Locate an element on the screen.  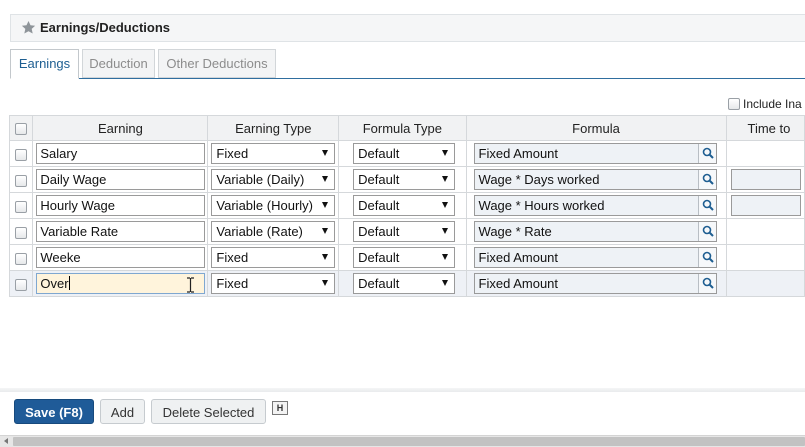
formula-cell: Wage * Days worked is located at coordinates (596, 179).